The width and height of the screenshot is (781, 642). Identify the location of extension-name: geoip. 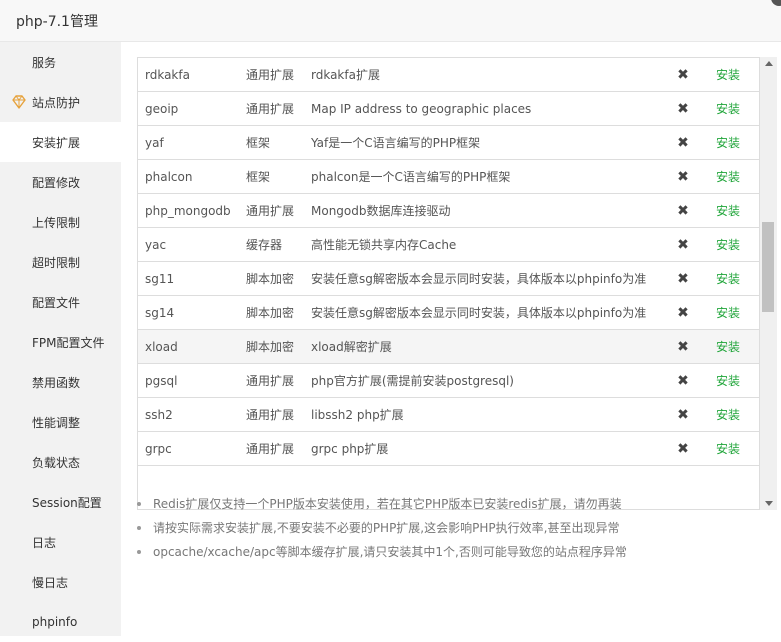
(162, 109).